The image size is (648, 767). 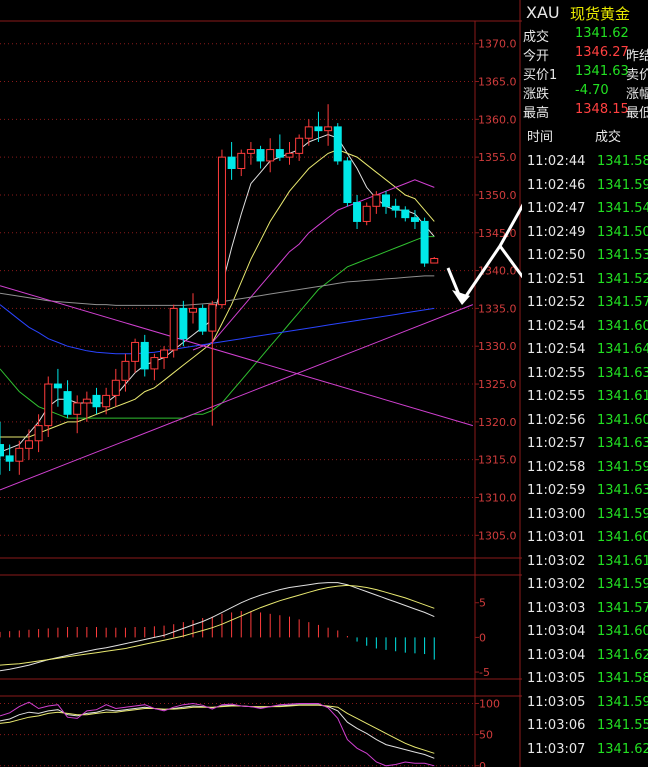 What do you see at coordinates (556, 443) in the screenshot?
I see `trade-time: 11:02:57` at bounding box center [556, 443].